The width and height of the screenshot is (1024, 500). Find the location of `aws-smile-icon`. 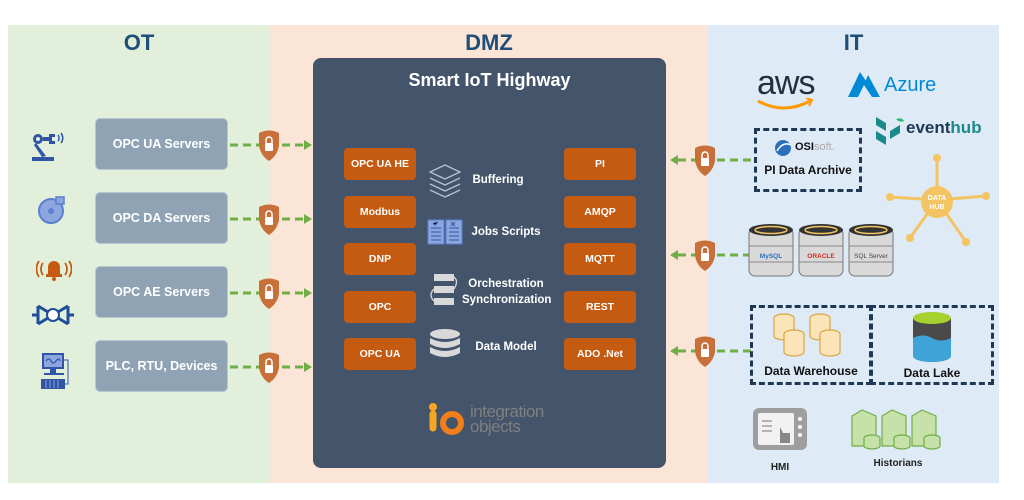

aws-smile-icon is located at coordinates (785, 104).